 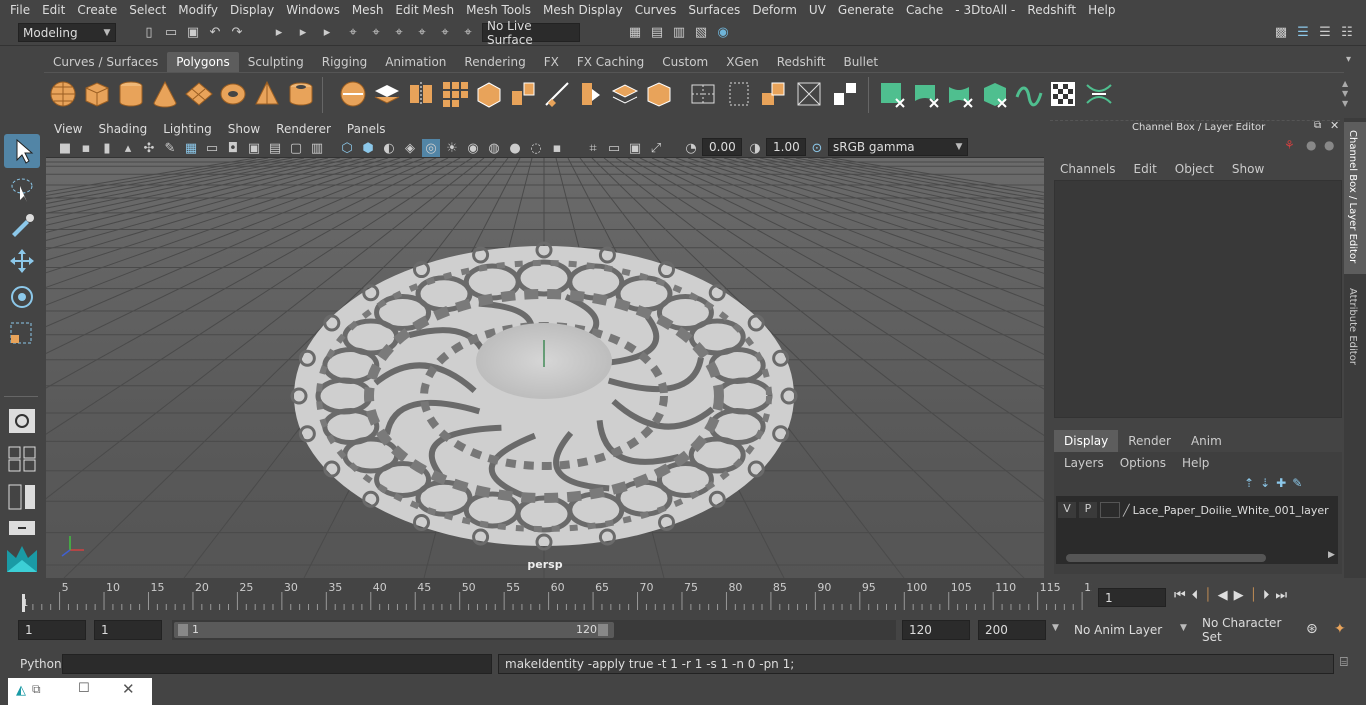 I want to click on textured-icon: ◈, so click(x=410, y=148).